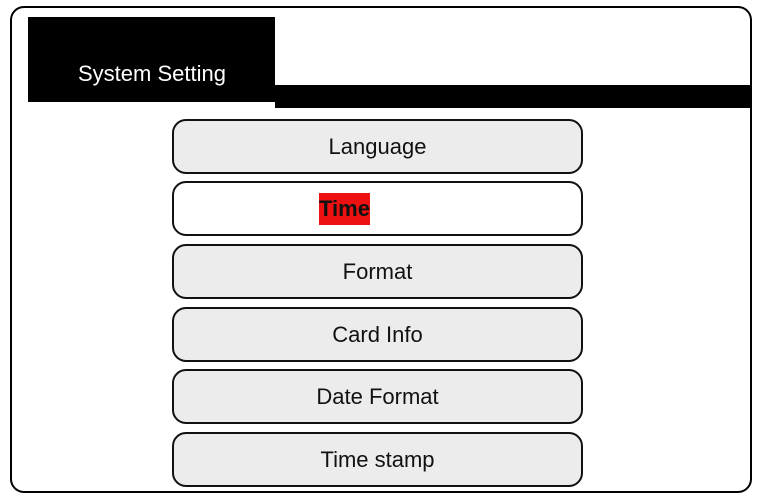 The image size is (764, 501). Describe the element at coordinates (377, 208) in the screenshot. I see `menu-item-time: Time` at that location.